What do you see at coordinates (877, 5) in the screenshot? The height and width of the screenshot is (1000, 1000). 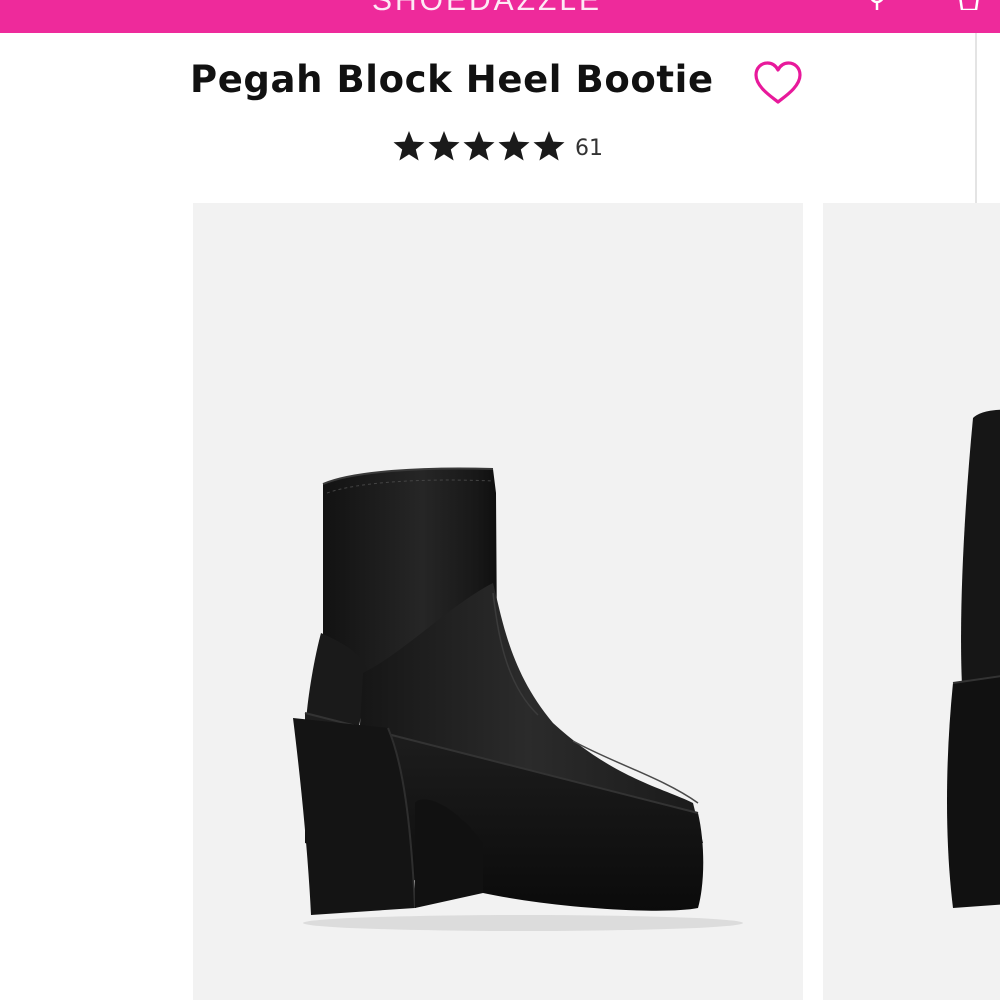 I see `account-icon` at bounding box center [877, 5].